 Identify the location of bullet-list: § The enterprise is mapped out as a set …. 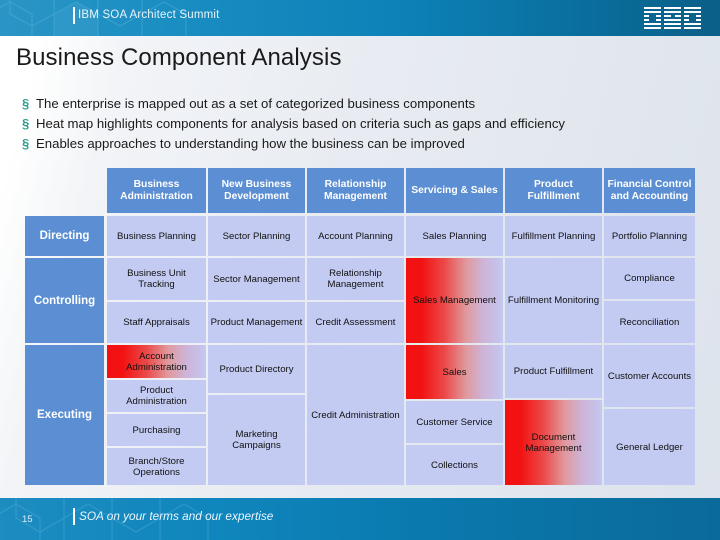
(366, 124).